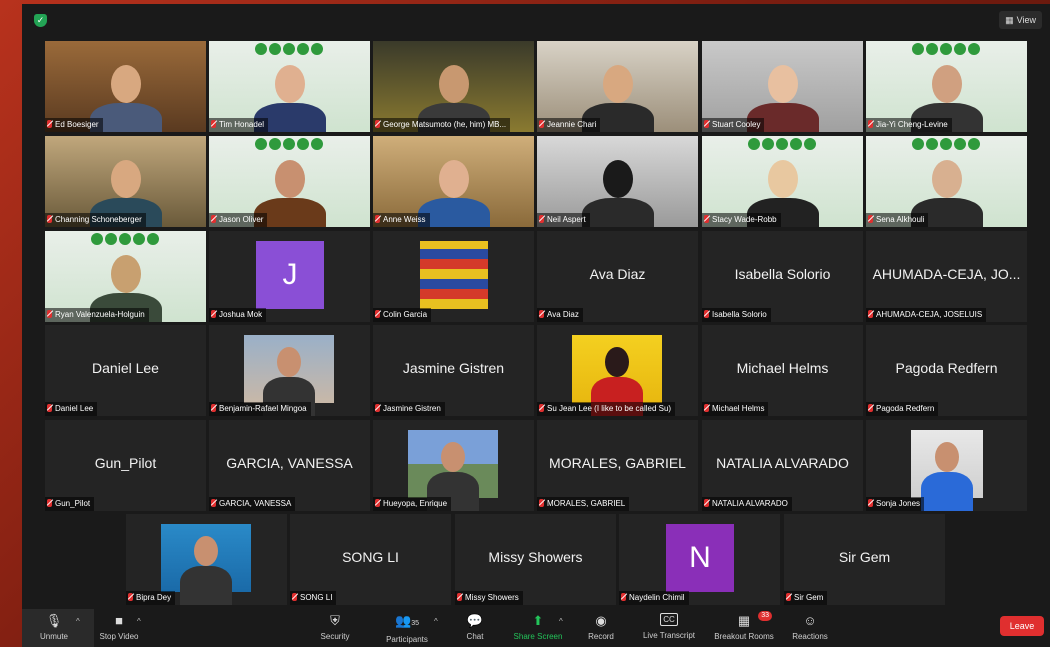 The image size is (1050, 647). I want to click on participant-tile: NATALIA ALVARADO NATALIA ALVARADO, so click(782, 465).